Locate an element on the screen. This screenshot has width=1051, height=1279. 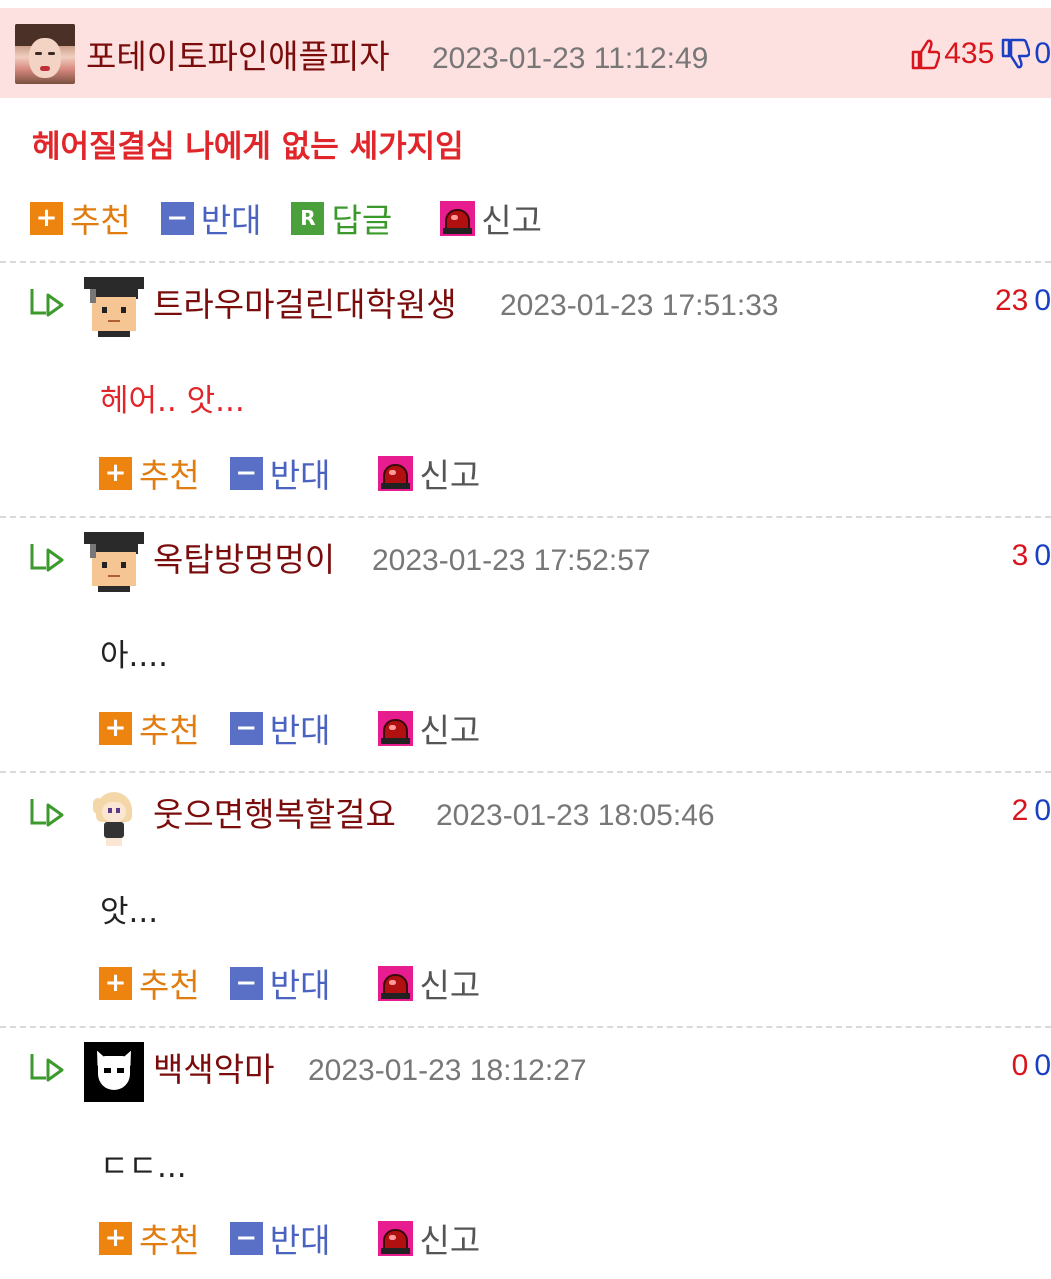
vote-counter: 00 is located at coordinates (1031, 1066).